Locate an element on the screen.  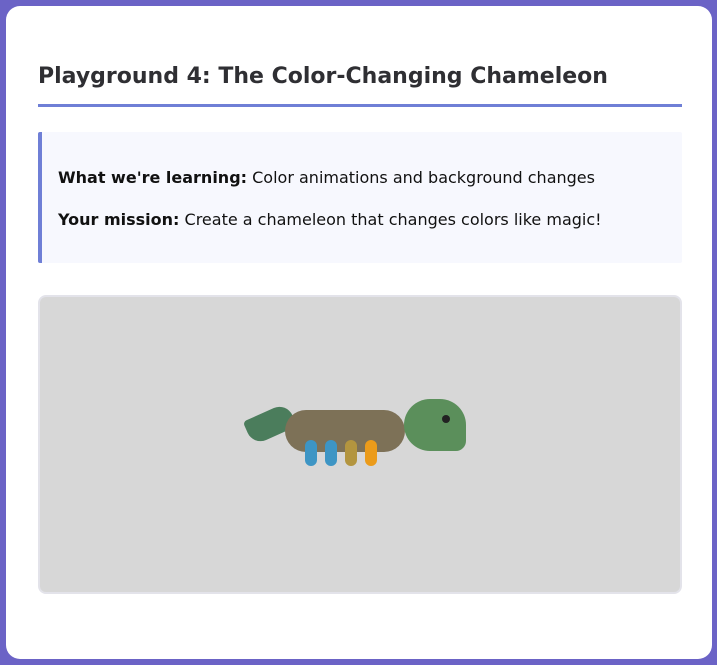
learning-text: Color animations and background changes is located at coordinates (421, 177).